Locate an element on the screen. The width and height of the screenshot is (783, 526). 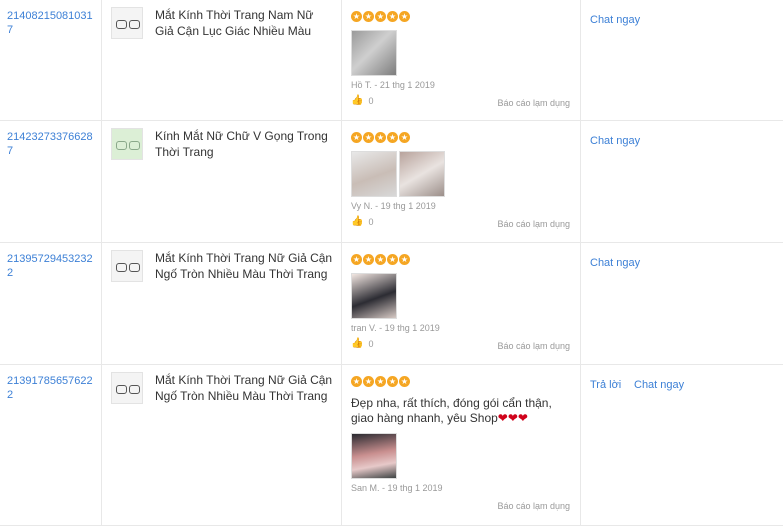
order-id-link: 214232733766287 is located at coordinates (50, 144).